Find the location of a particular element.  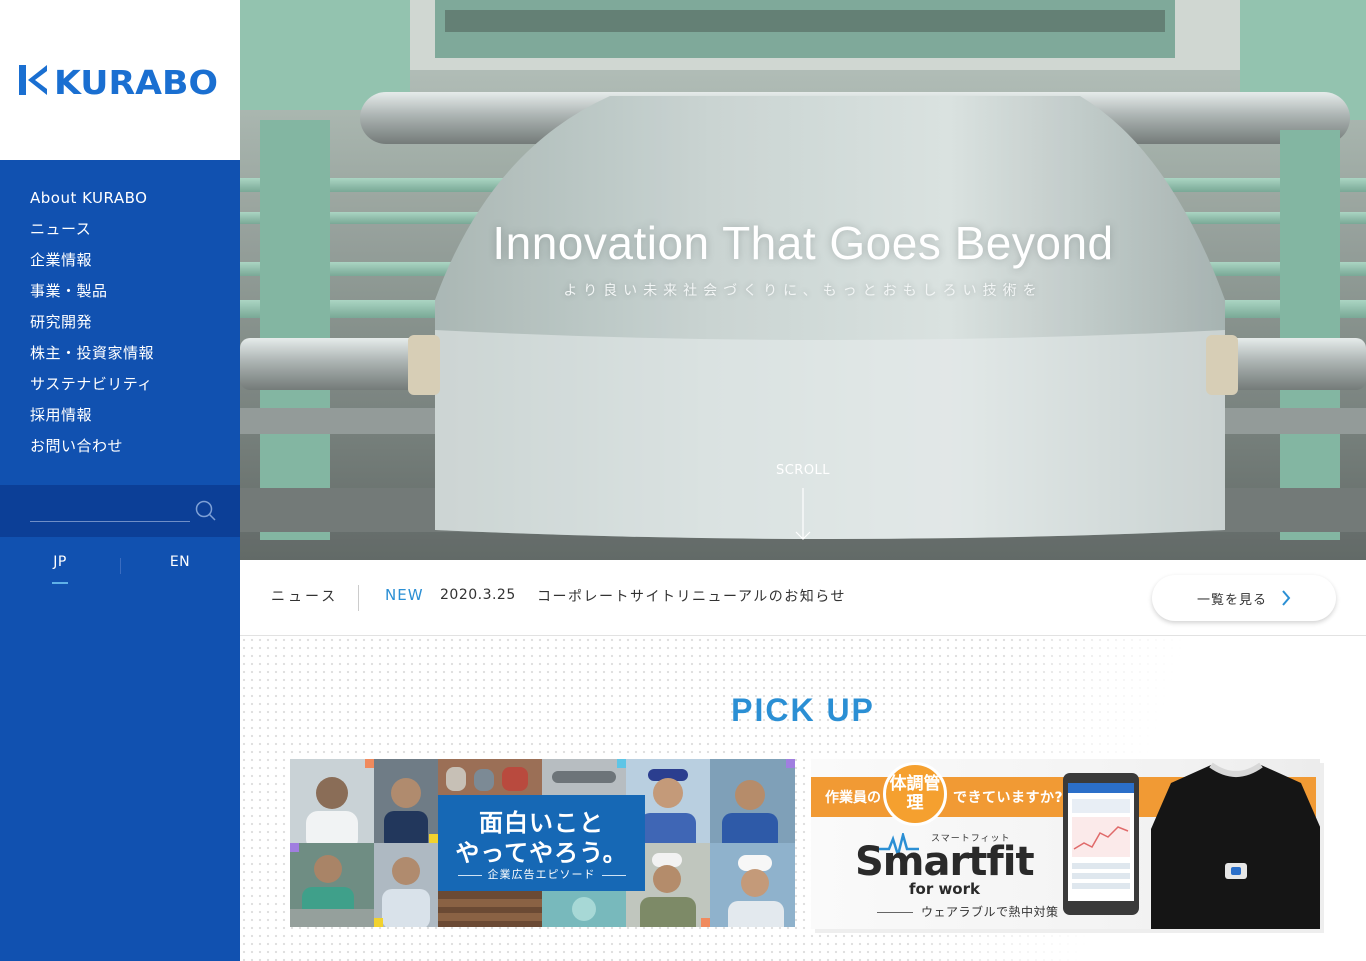

scroll-label: SCROLL is located at coordinates (803, 470).